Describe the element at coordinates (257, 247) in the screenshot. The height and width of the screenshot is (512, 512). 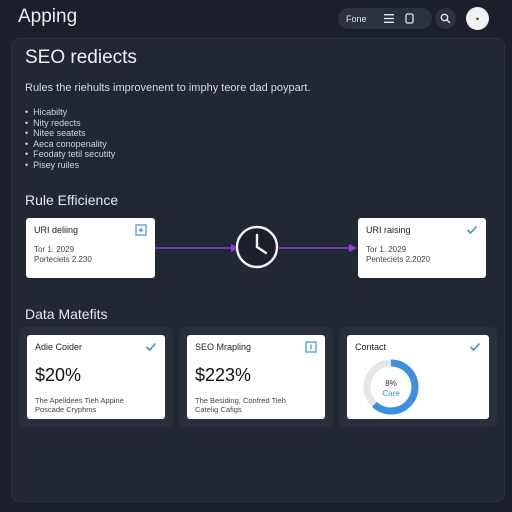
I see `clock-icon` at that location.